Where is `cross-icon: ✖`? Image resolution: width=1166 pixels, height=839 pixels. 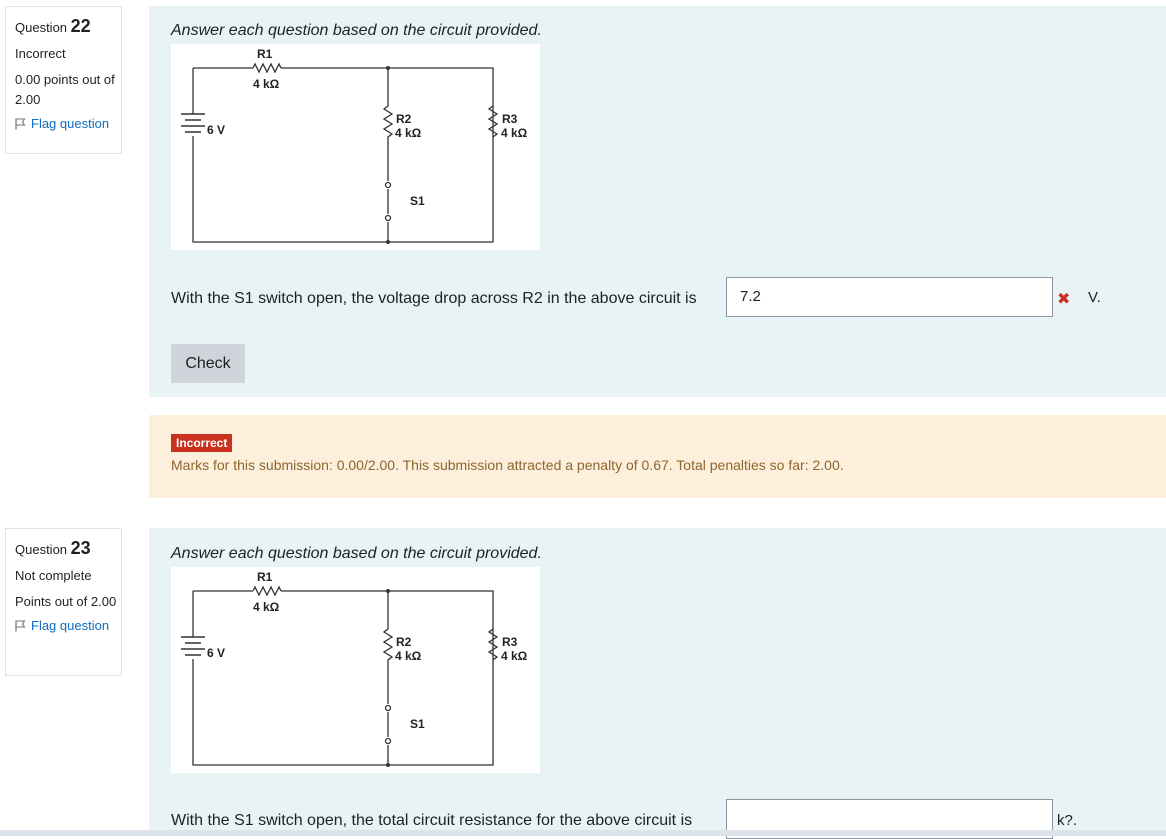
cross-icon: ✖ is located at coordinates (1064, 299).